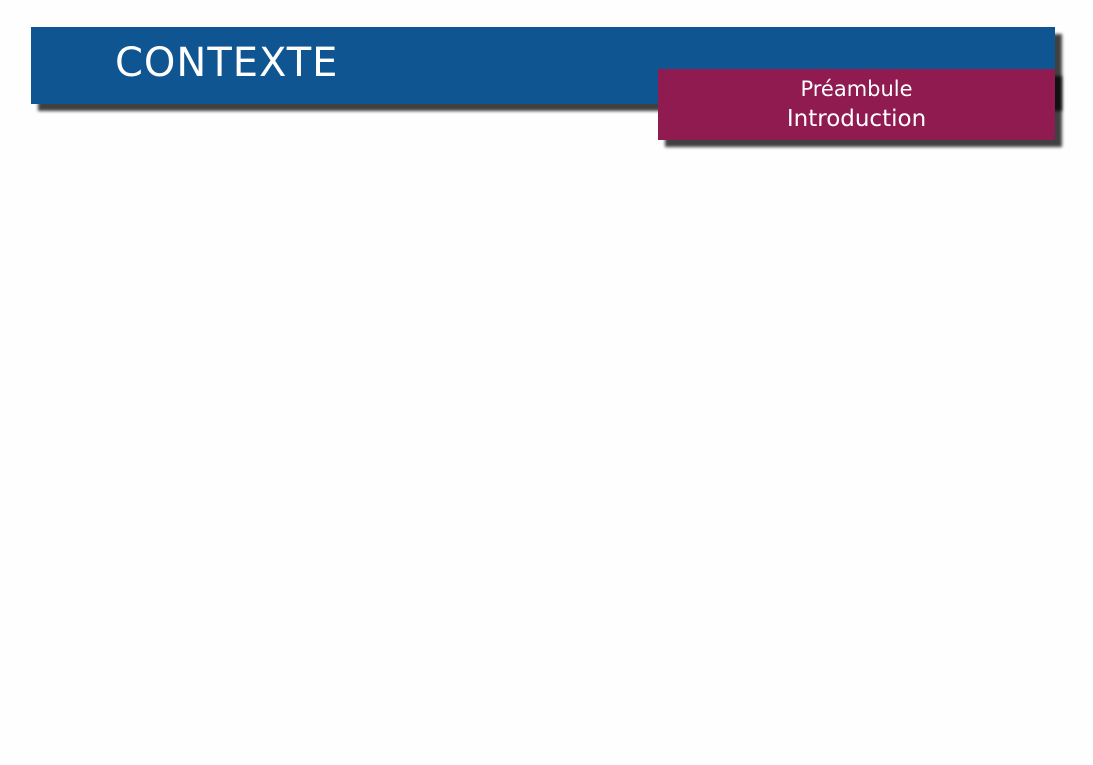 Image resolution: width=1093 pixels, height=765 pixels. I want to click on section-label: Préambule, so click(856, 89).